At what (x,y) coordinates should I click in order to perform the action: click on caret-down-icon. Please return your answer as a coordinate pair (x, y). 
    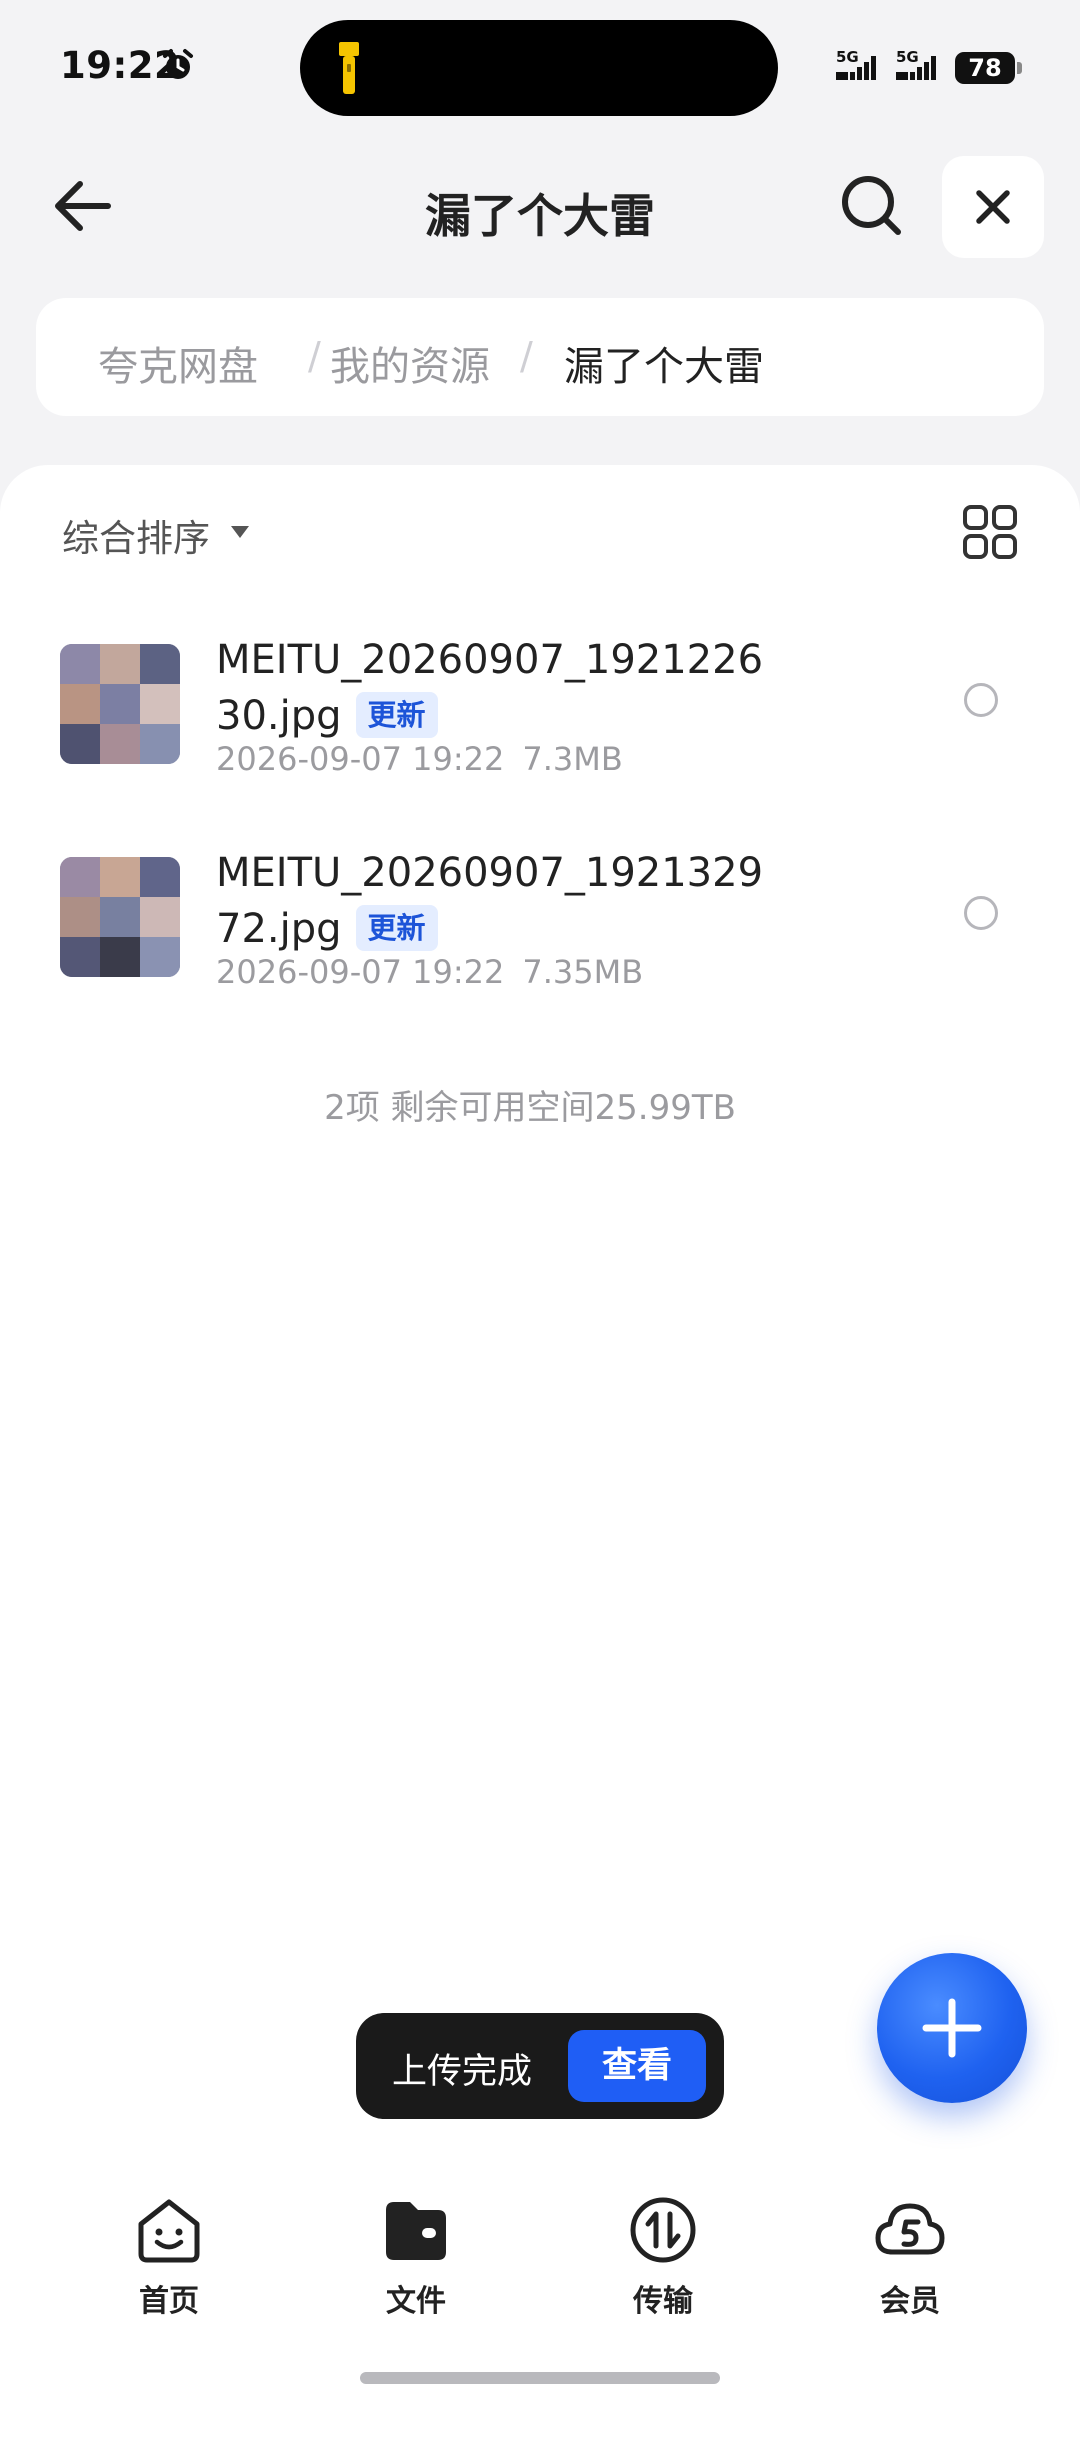
    Looking at the image, I should click on (240, 532).